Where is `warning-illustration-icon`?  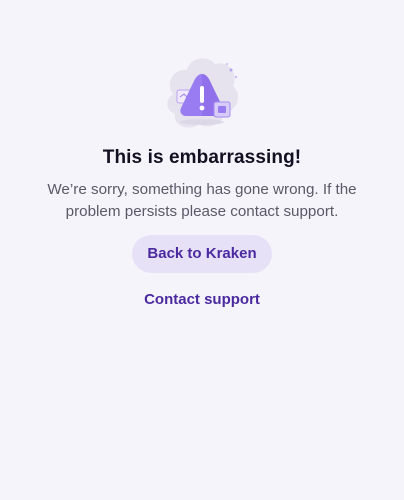 warning-illustration-icon is located at coordinates (202, 94).